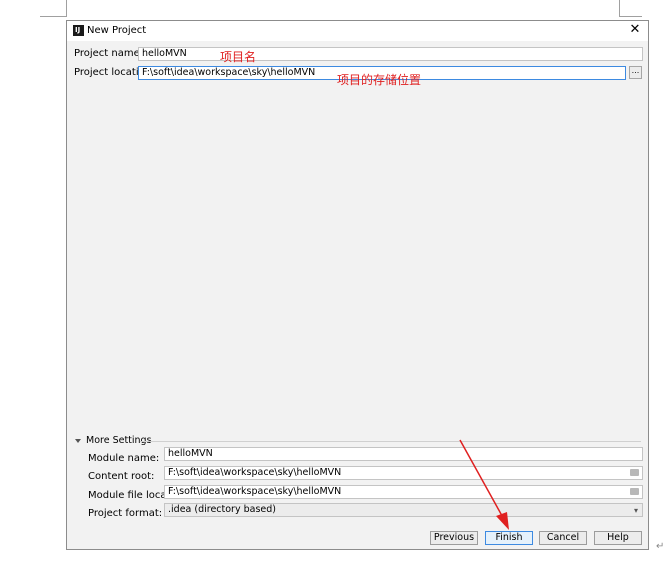  I want to click on annotation-arrow, so click(484, 484).